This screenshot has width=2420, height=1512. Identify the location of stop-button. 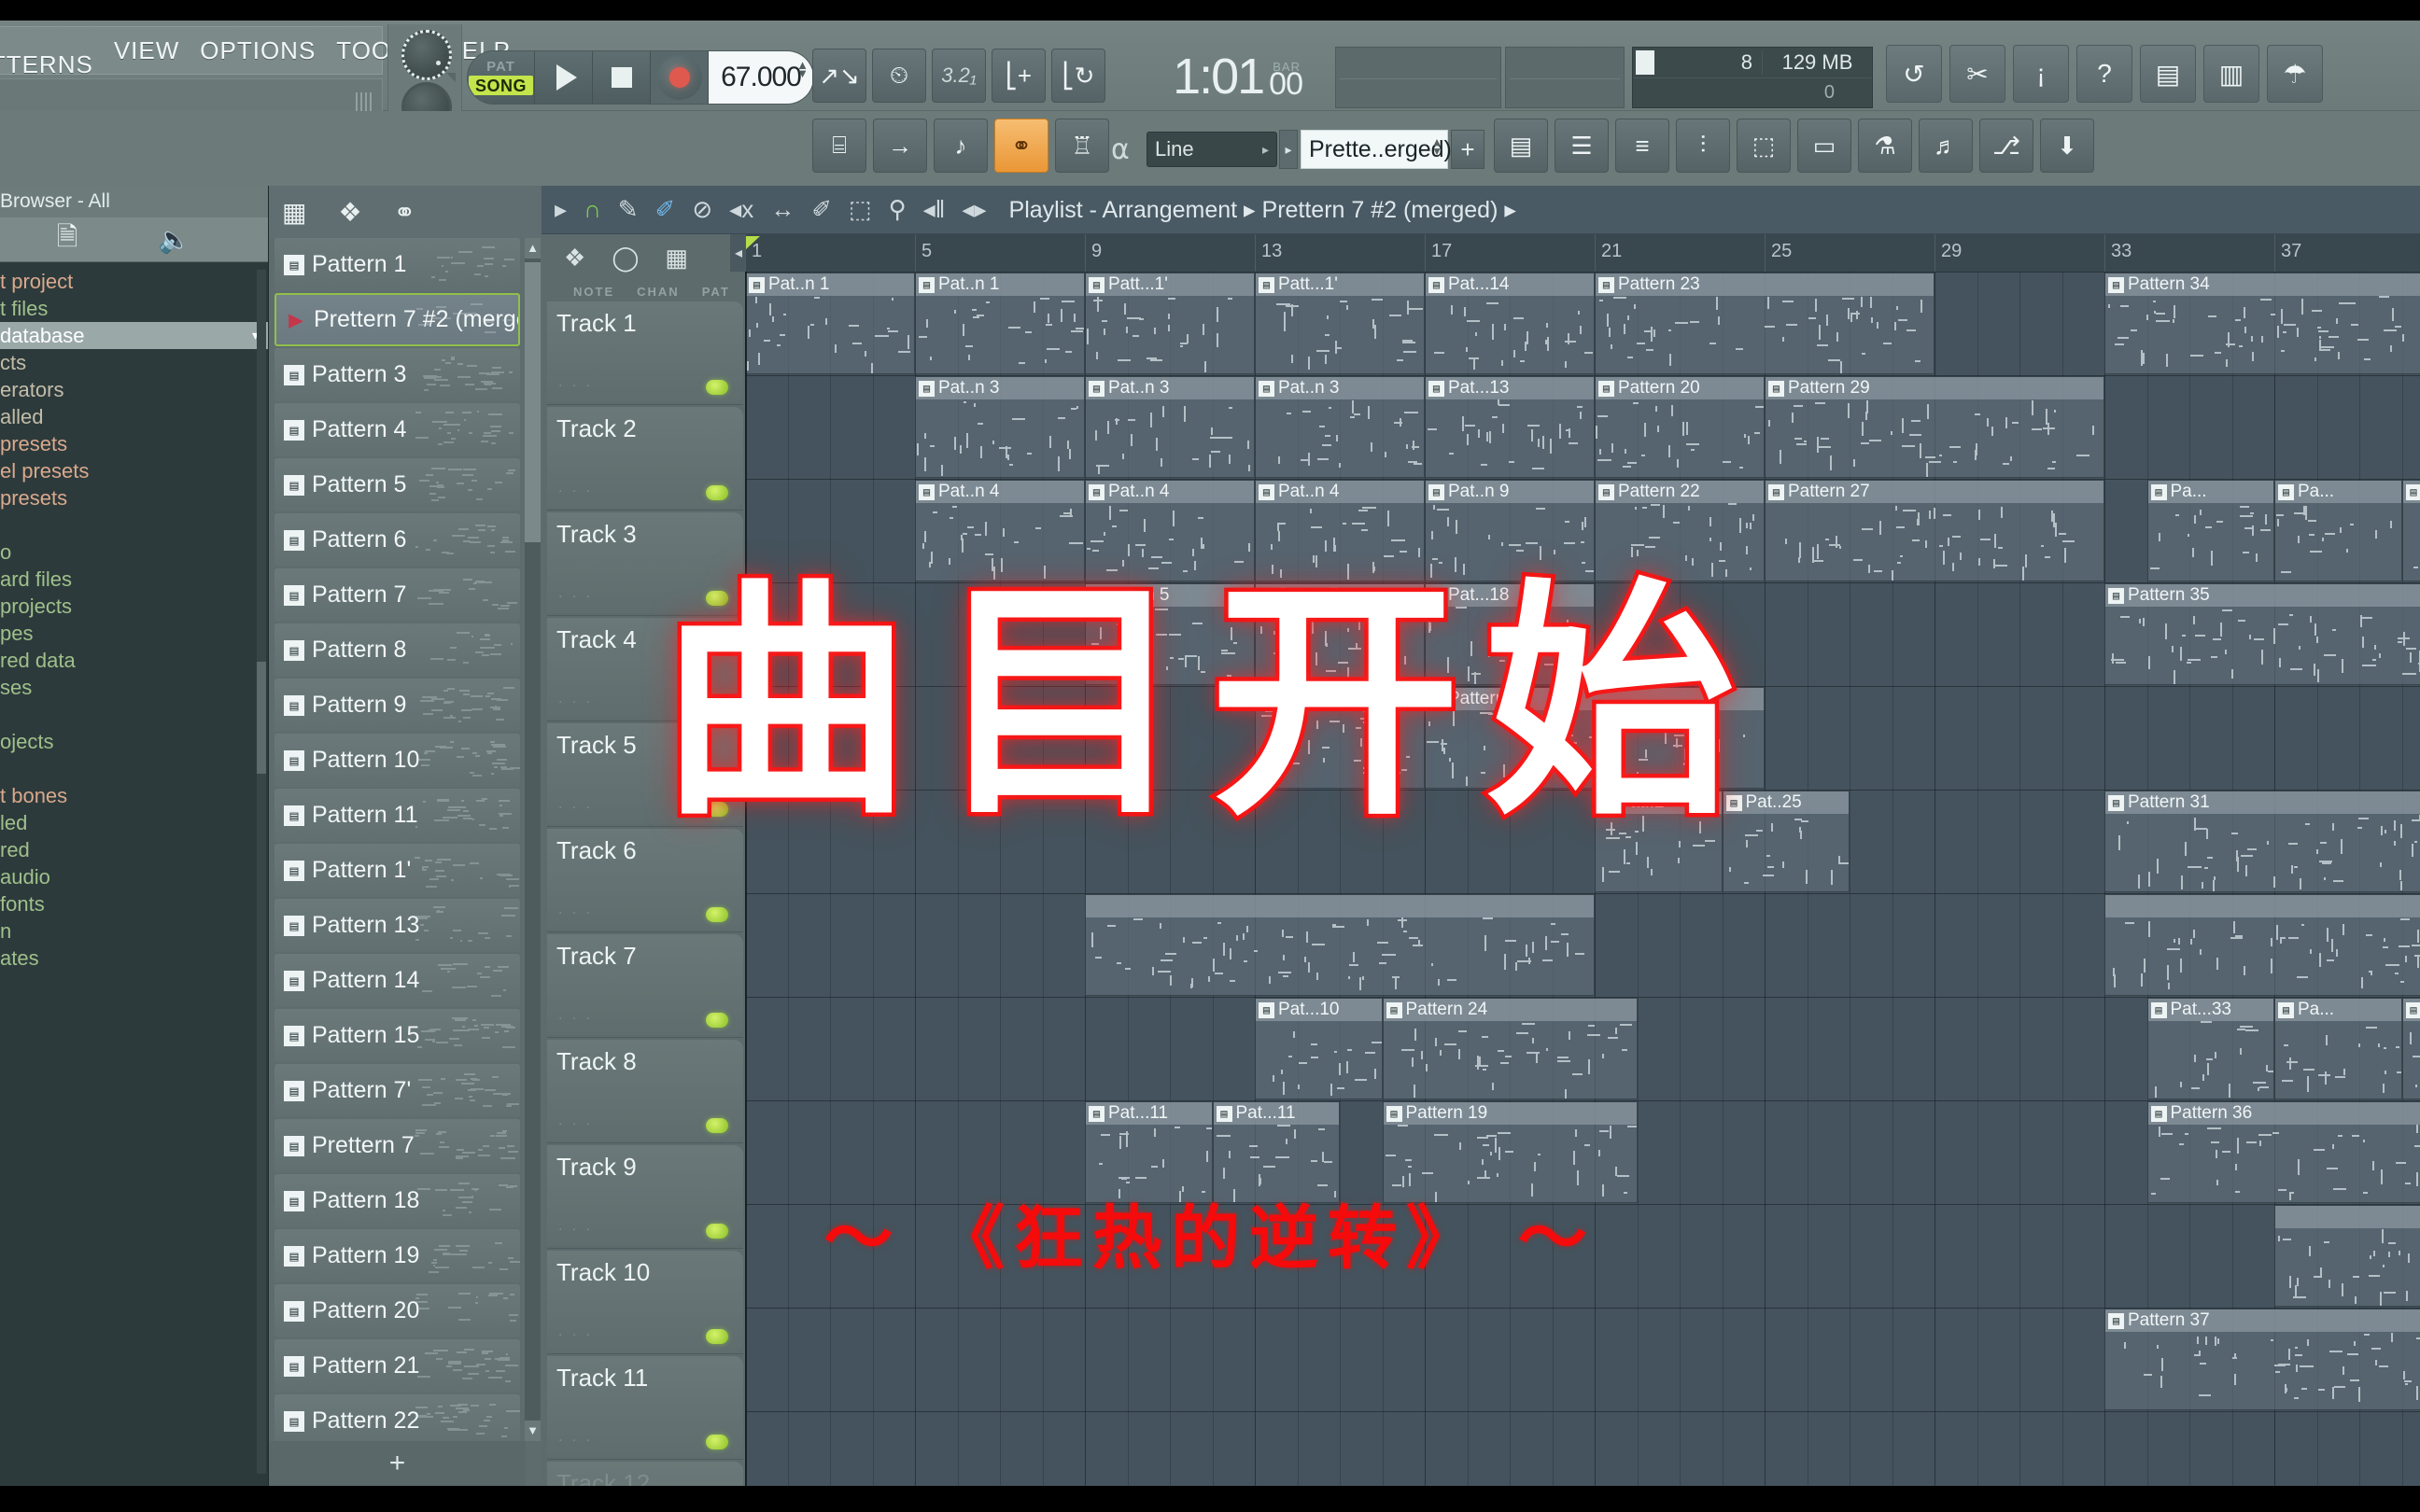
(622, 77).